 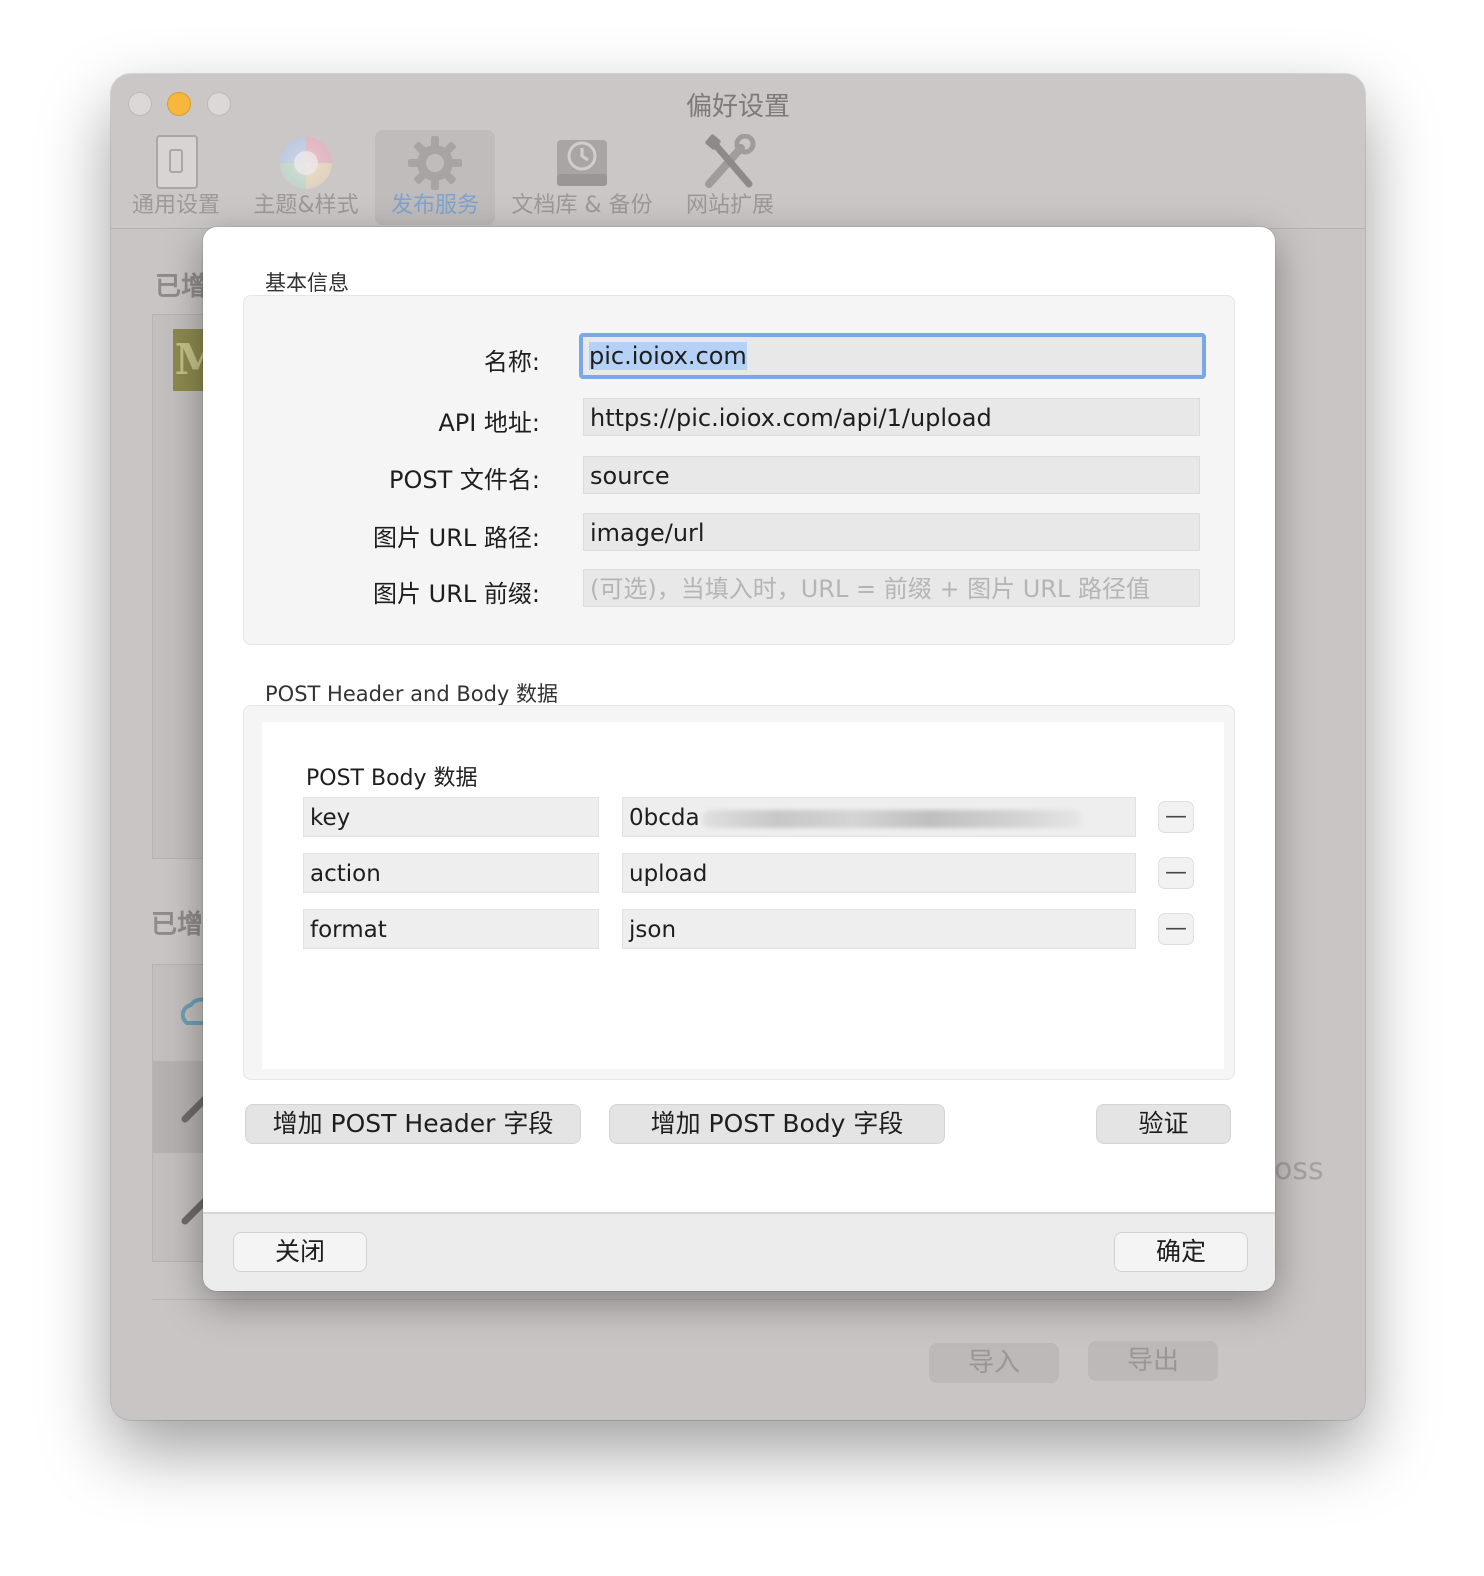 What do you see at coordinates (489, 423) in the screenshot?
I see `api-url-label: API 地址:` at bounding box center [489, 423].